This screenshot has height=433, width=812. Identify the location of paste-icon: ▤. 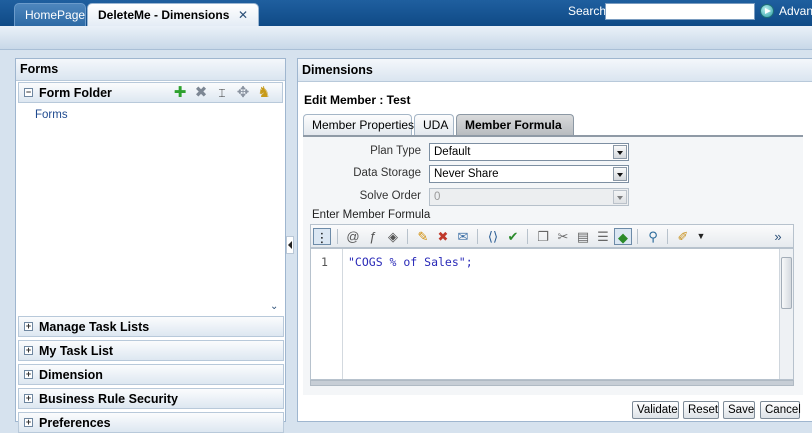
(583, 236).